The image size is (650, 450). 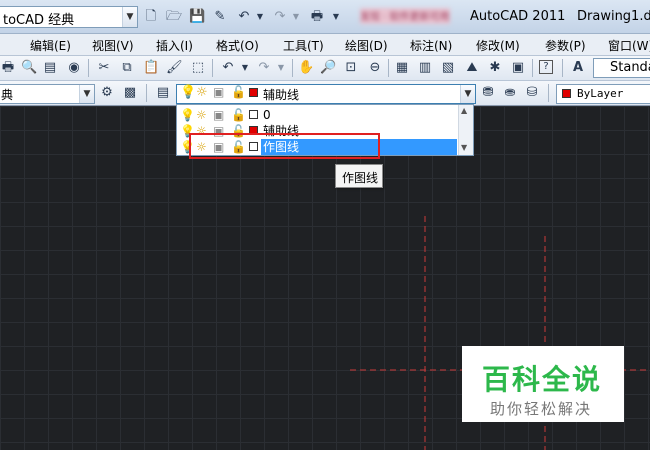 What do you see at coordinates (197, 17) in the screenshot?
I see `save-icon: 💾` at bounding box center [197, 17].